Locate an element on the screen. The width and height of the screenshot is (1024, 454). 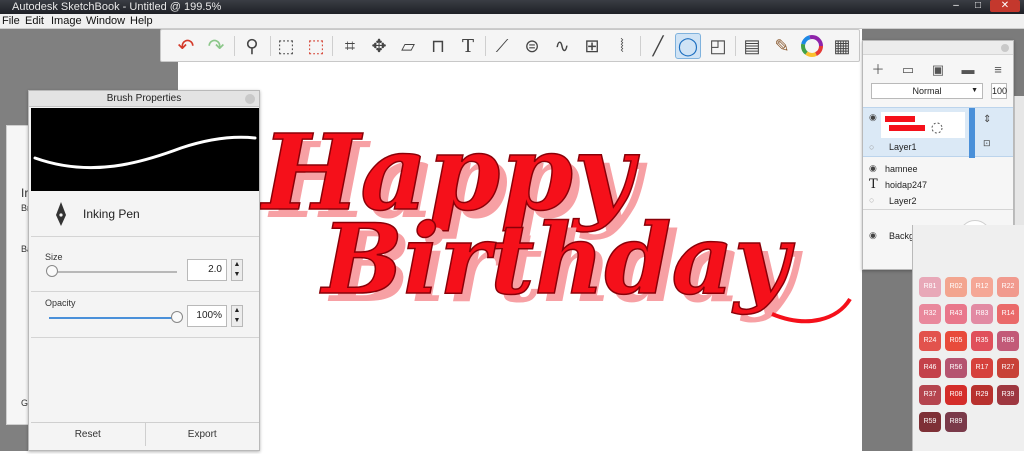
merge-layer-icon: ▬ is located at coordinates (968, 70).